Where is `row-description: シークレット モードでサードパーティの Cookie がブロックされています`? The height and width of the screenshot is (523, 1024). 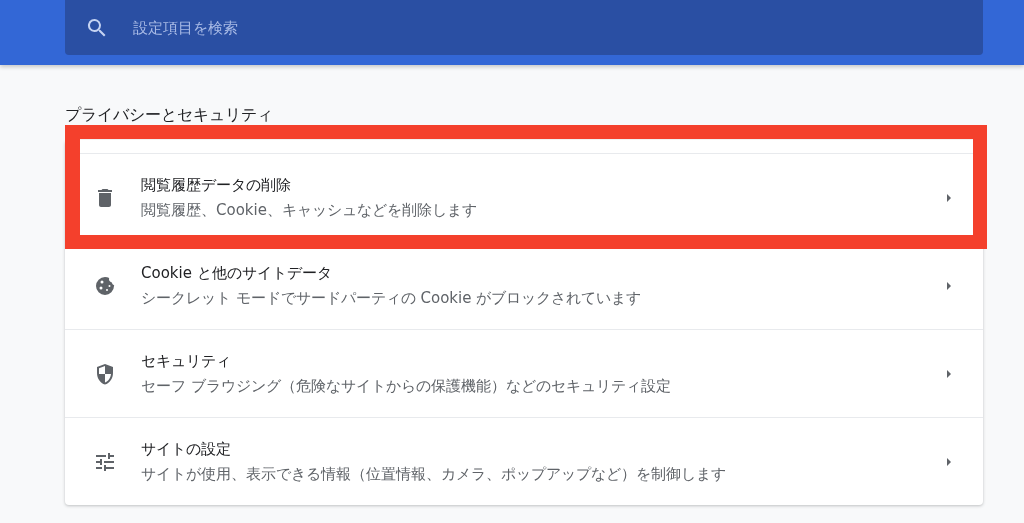 row-description: シークレット モードでサードパーティの Cookie がブロックされています is located at coordinates (392, 298).